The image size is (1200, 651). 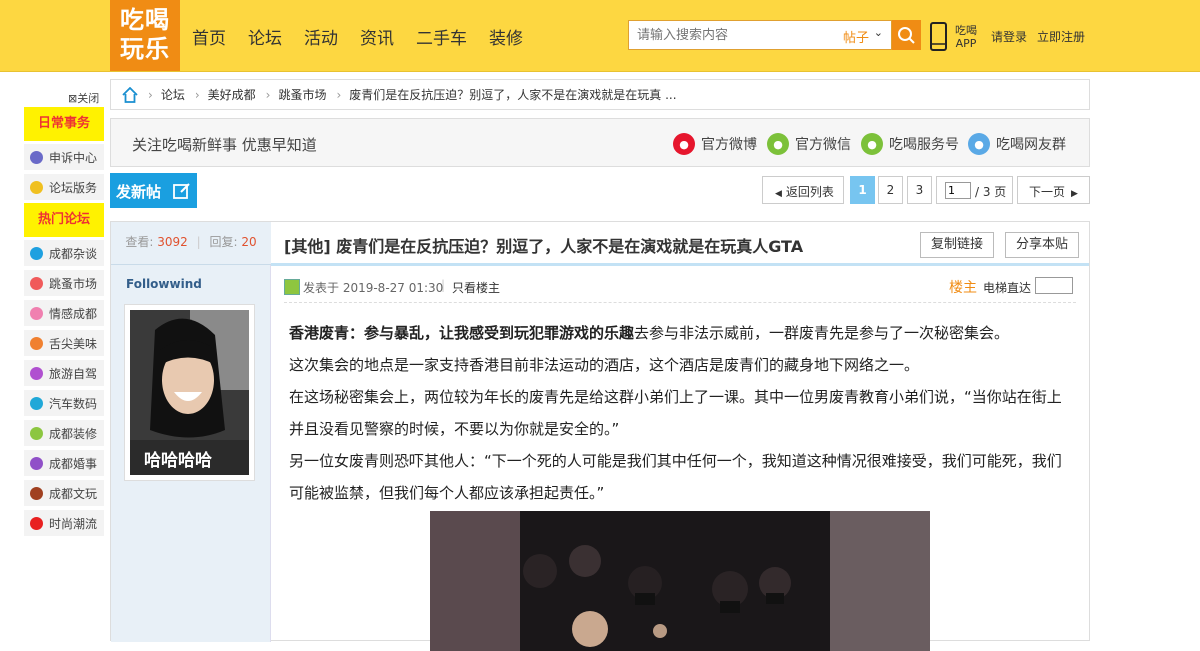 What do you see at coordinates (145, 20) in the screenshot?
I see `logo-line1: 吃喝` at bounding box center [145, 20].